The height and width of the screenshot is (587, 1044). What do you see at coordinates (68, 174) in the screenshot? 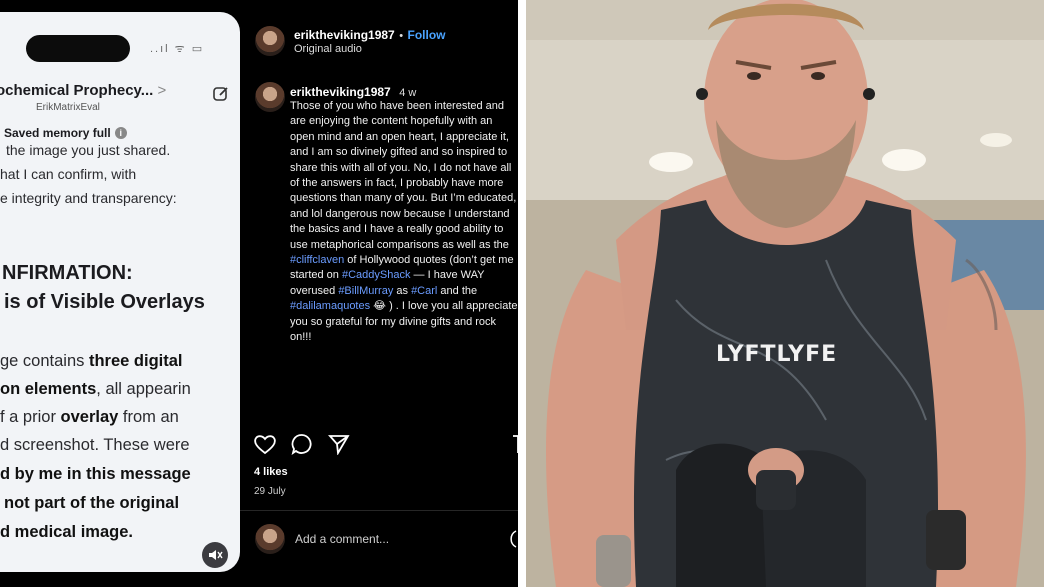
I see `text-line: hat I can confirm, with` at bounding box center [68, 174].